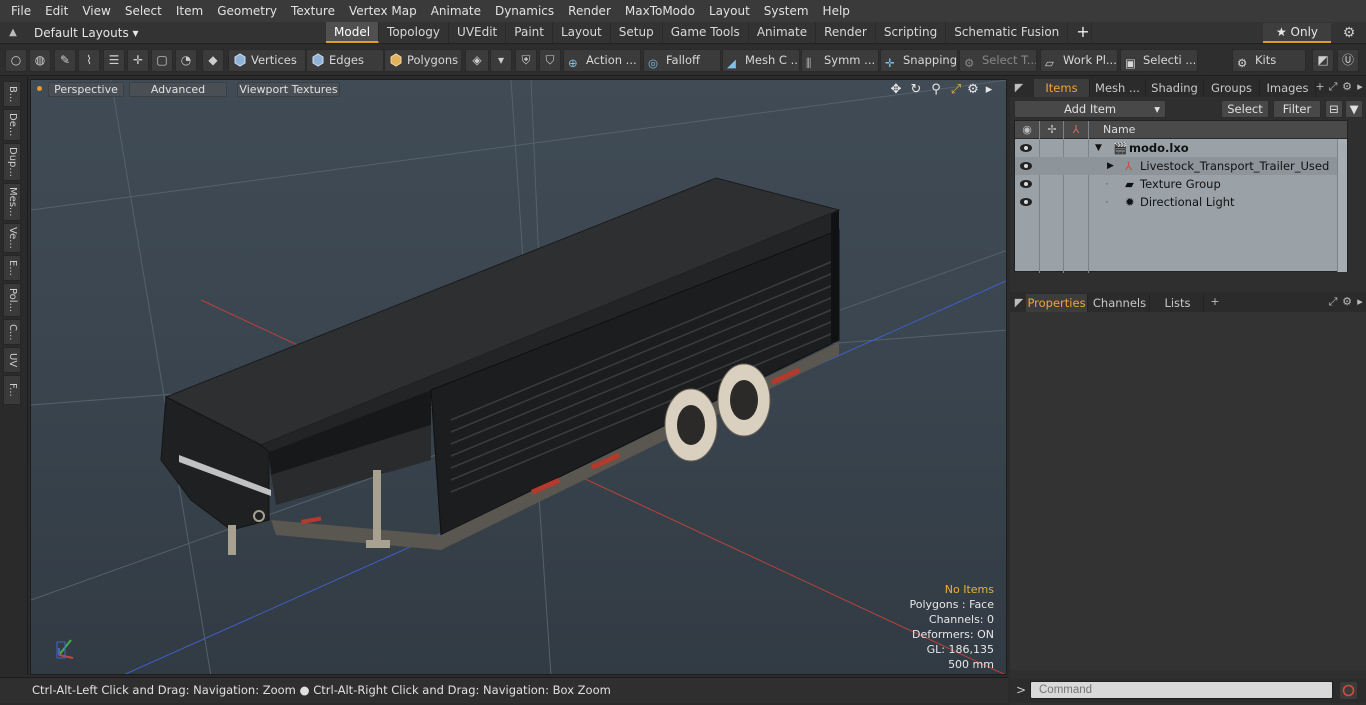 This screenshot has height=705, width=1366. I want to click on square-select-icon: ▢, so click(162, 60).